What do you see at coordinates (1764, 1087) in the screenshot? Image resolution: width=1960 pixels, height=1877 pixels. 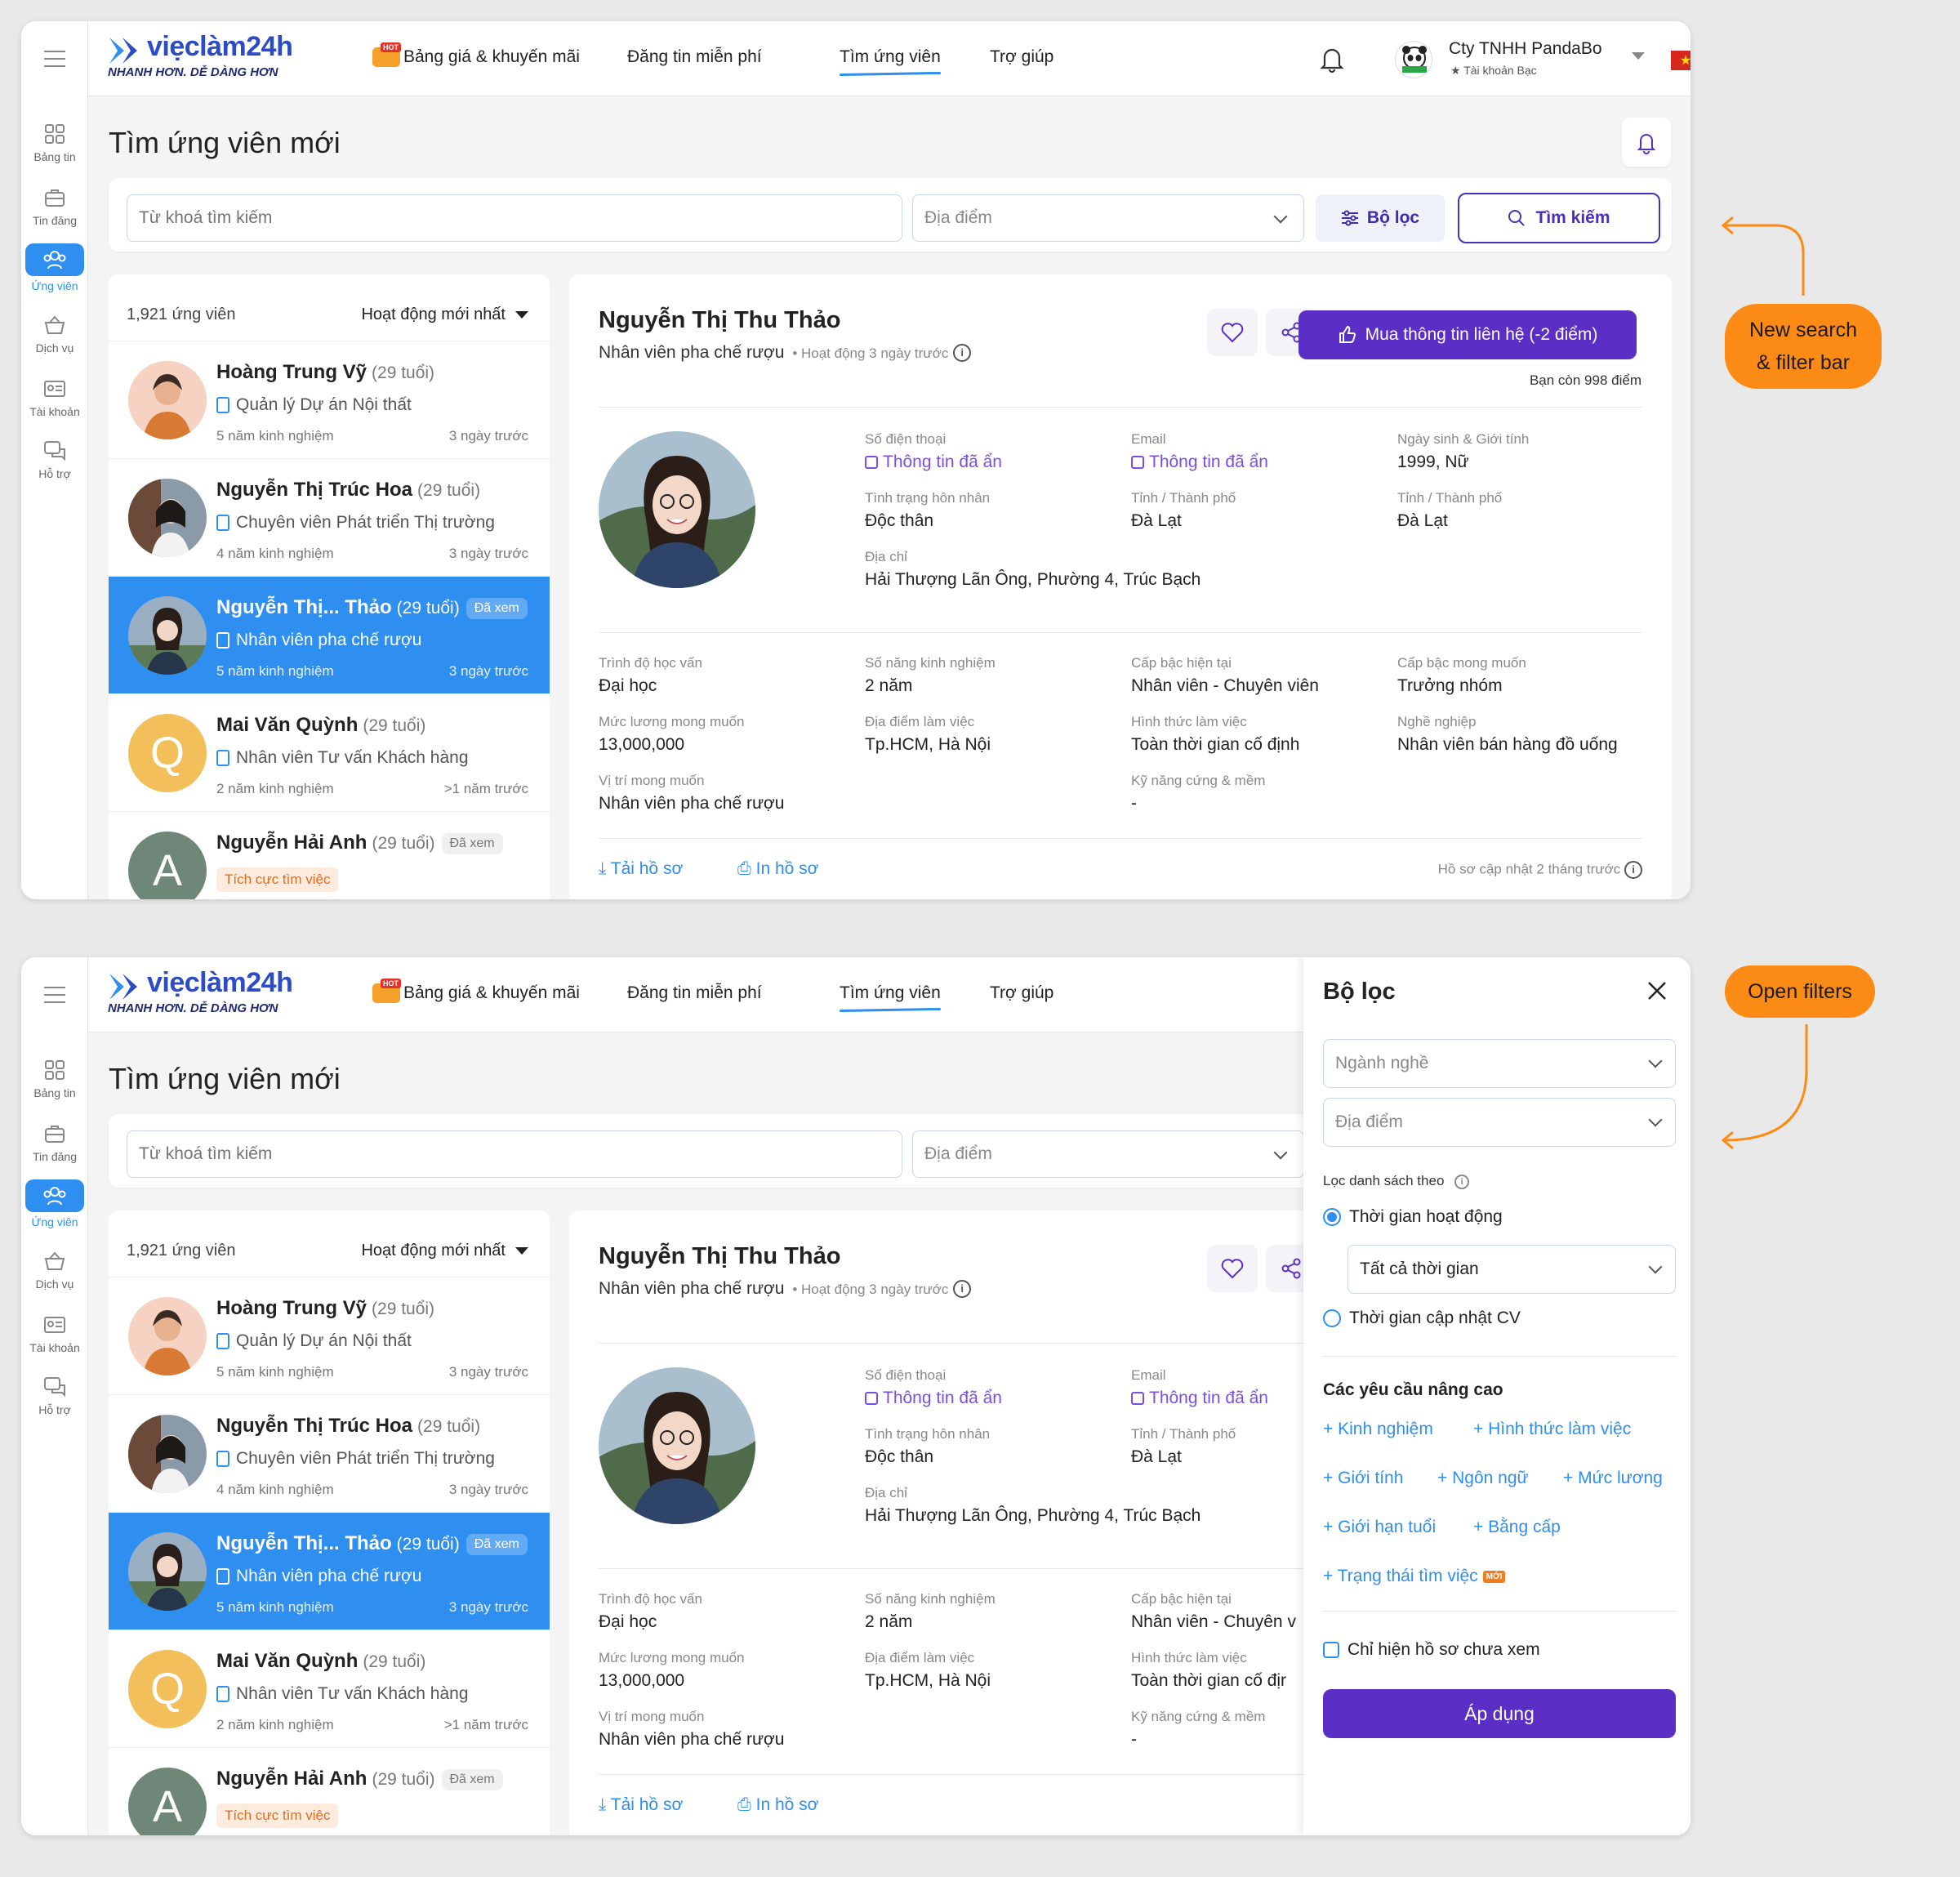 I see `arrow-annotation-icon` at bounding box center [1764, 1087].